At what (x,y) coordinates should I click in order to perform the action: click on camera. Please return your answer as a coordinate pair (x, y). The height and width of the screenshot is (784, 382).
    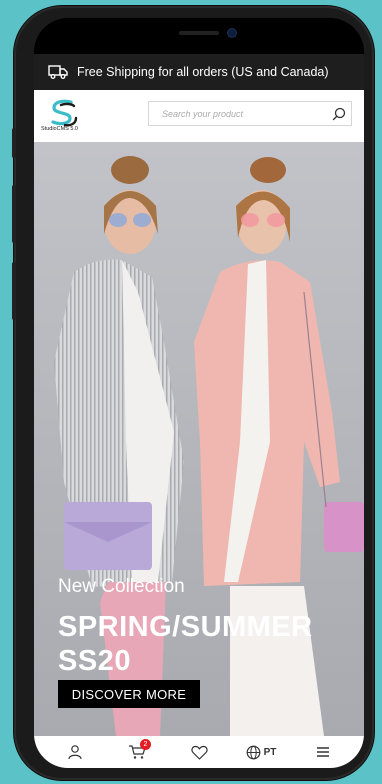
    Looking at the image, I should click on (232, 33).